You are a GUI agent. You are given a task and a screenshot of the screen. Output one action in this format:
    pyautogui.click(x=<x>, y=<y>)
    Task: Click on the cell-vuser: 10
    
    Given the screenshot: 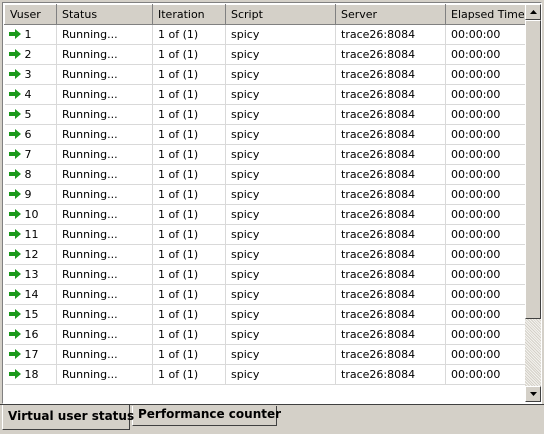 What is the action you would take?
    pyautogui.click(x=30, y=214)
    